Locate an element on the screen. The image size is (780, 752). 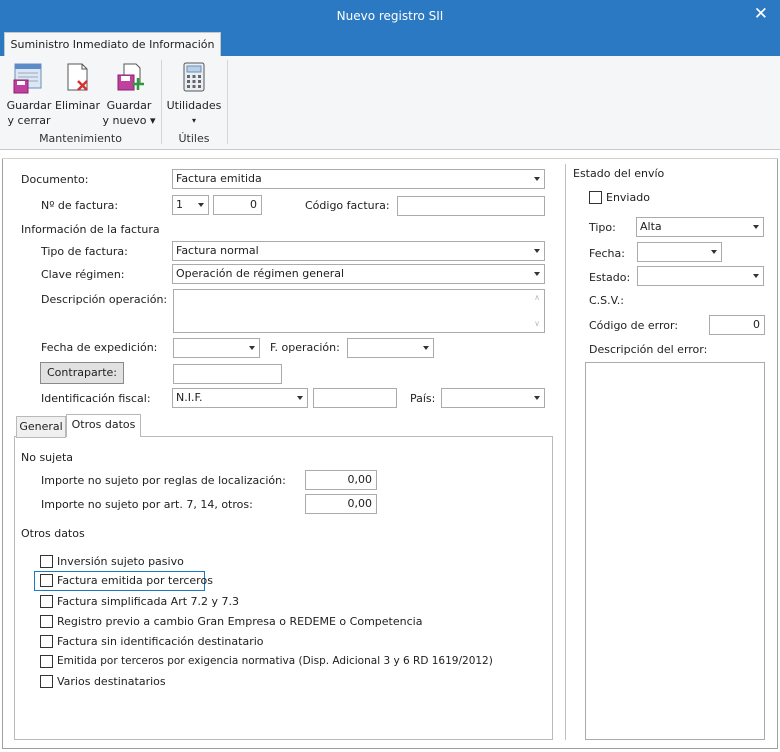
fecha-picker is located at coordinates (679, 252).